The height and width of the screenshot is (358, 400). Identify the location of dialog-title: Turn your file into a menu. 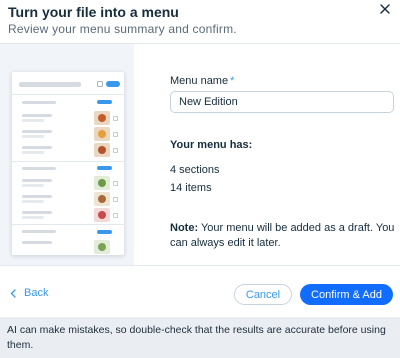
(93, 12).